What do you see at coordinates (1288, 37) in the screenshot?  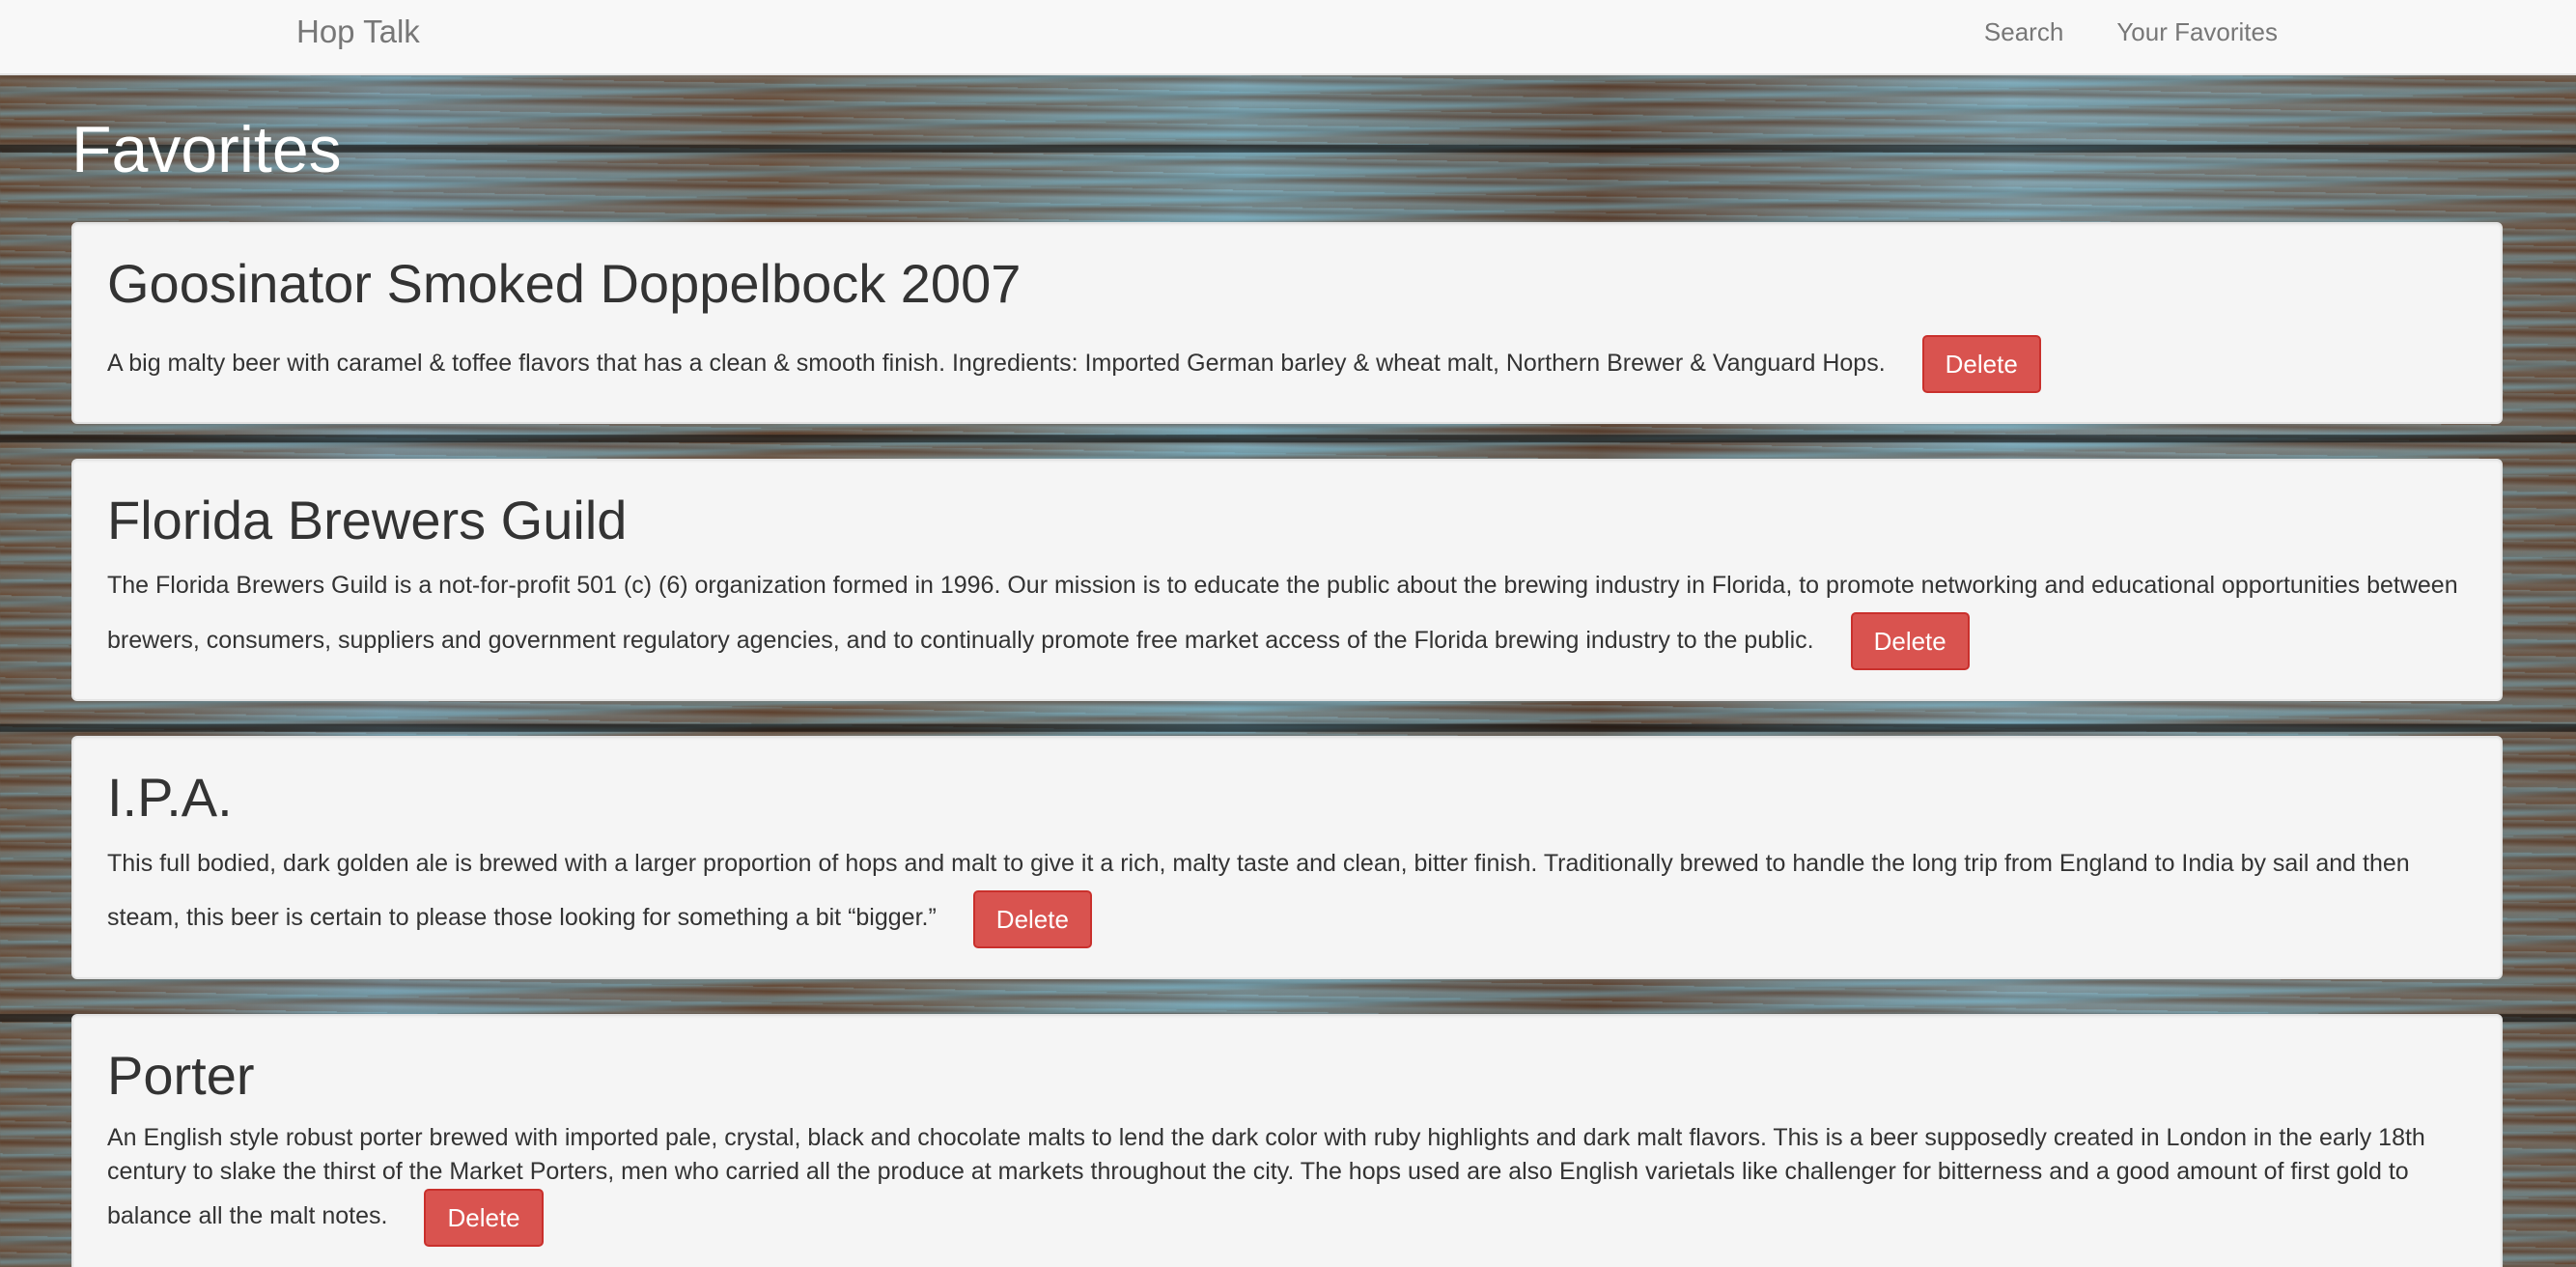 I see `navbar: Hop Talk Search Your Favorites` at bounding box center [1288, 37].